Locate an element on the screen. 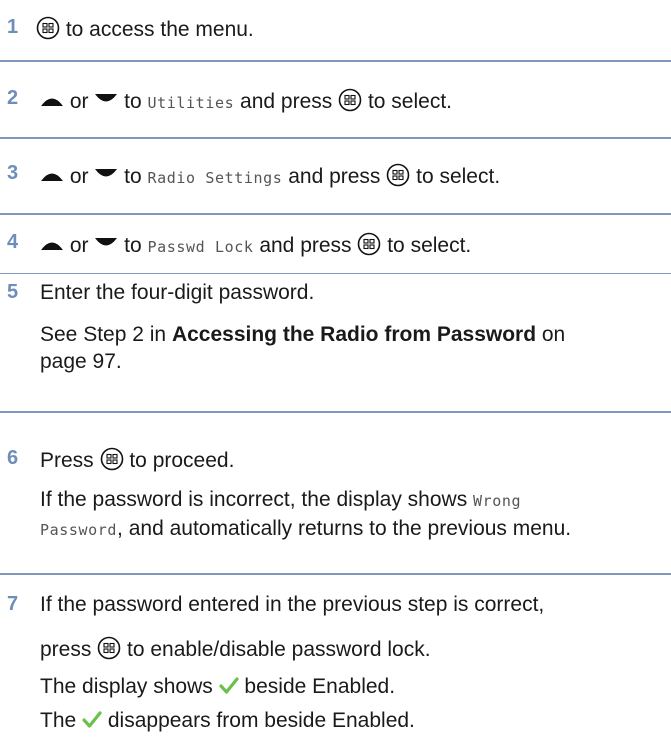 This screenshot has width=671, height=748. step-2-text: or to Utilities and press to select. is located at coordinates (246, 101).